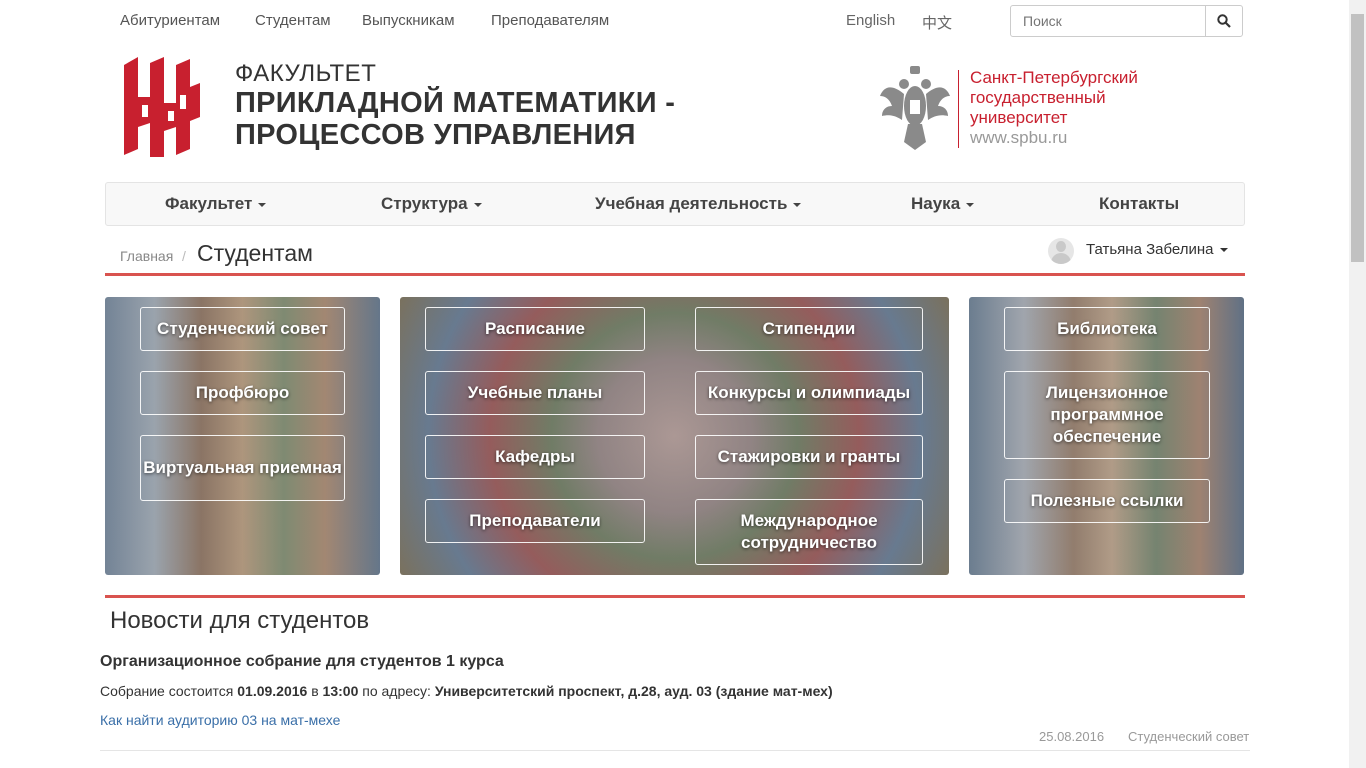 The width and height of the screenshot is (1366, 768). What do you see at coordinates (242, 393) in the screenshot?
I see `tile-trade-union: Профбюро` at bounding box center [242, 393].